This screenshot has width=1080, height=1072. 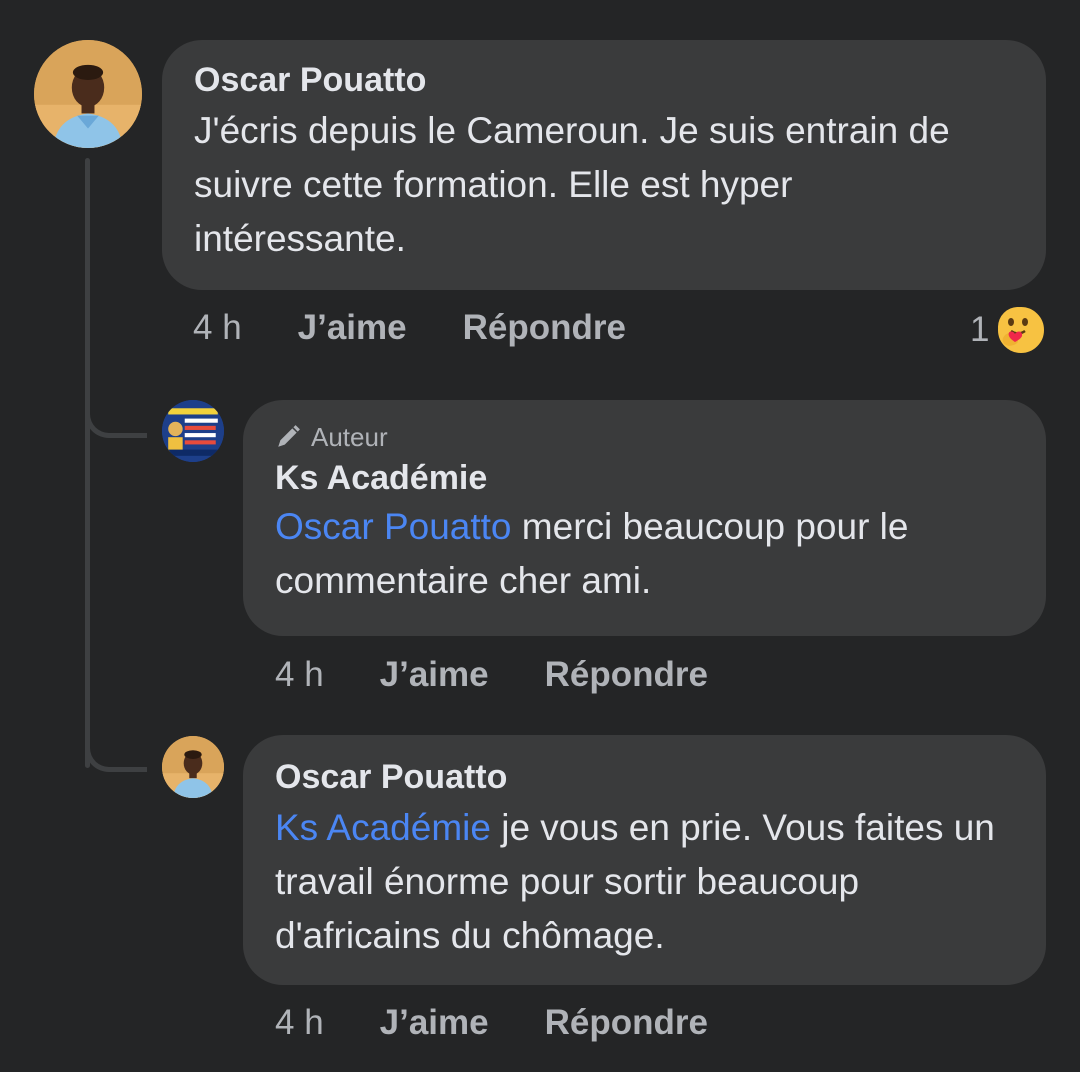 I want to click on author-badge-label: Auteur, so click(x=349, y=437).